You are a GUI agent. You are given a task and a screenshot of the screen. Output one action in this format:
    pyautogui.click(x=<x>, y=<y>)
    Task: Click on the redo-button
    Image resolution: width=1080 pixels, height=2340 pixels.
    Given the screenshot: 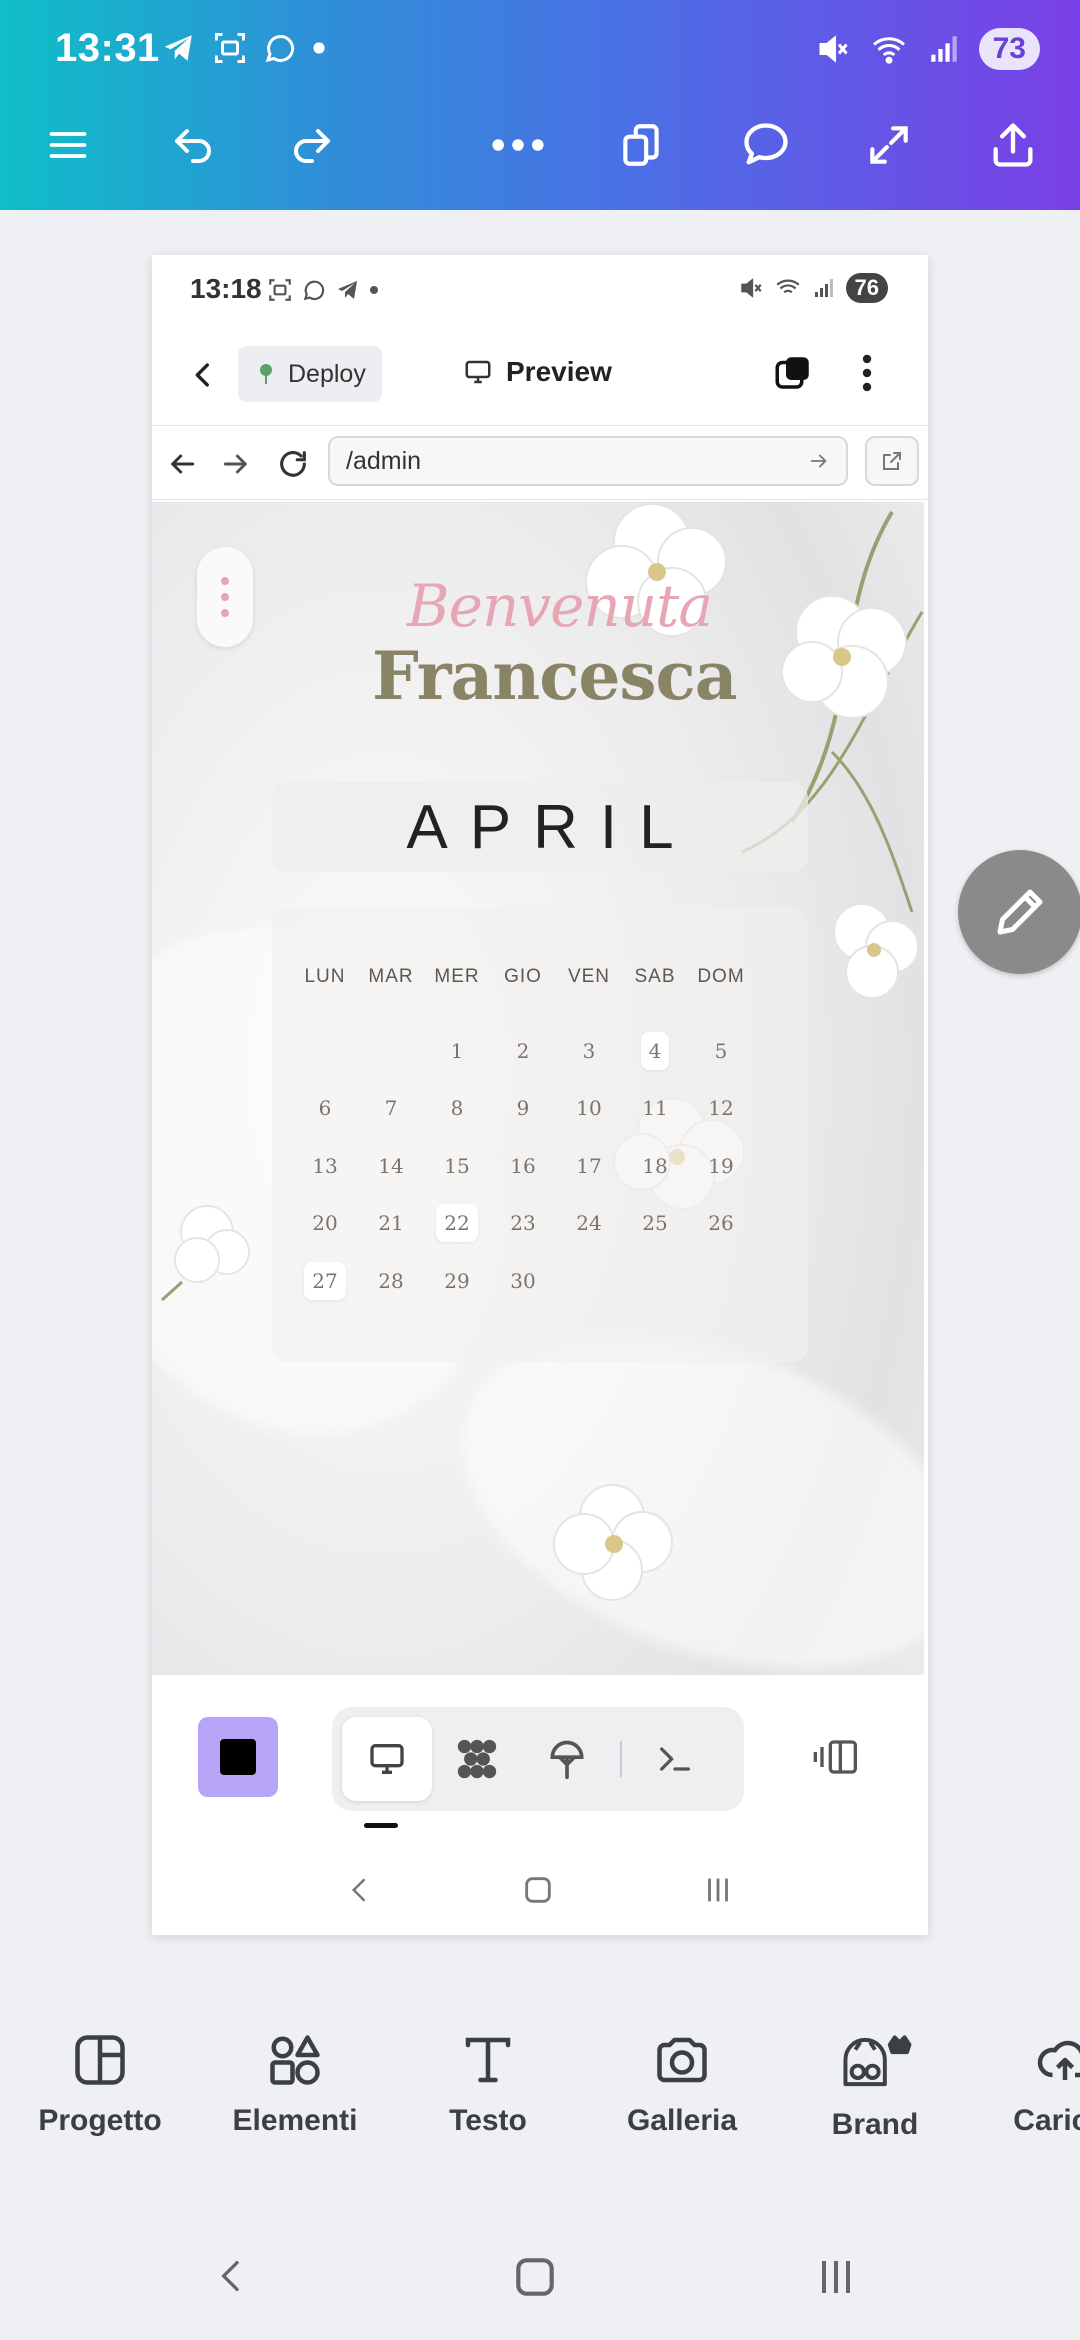 What is the action you would take?
    pyautogui.click(x=312, y=145)
    